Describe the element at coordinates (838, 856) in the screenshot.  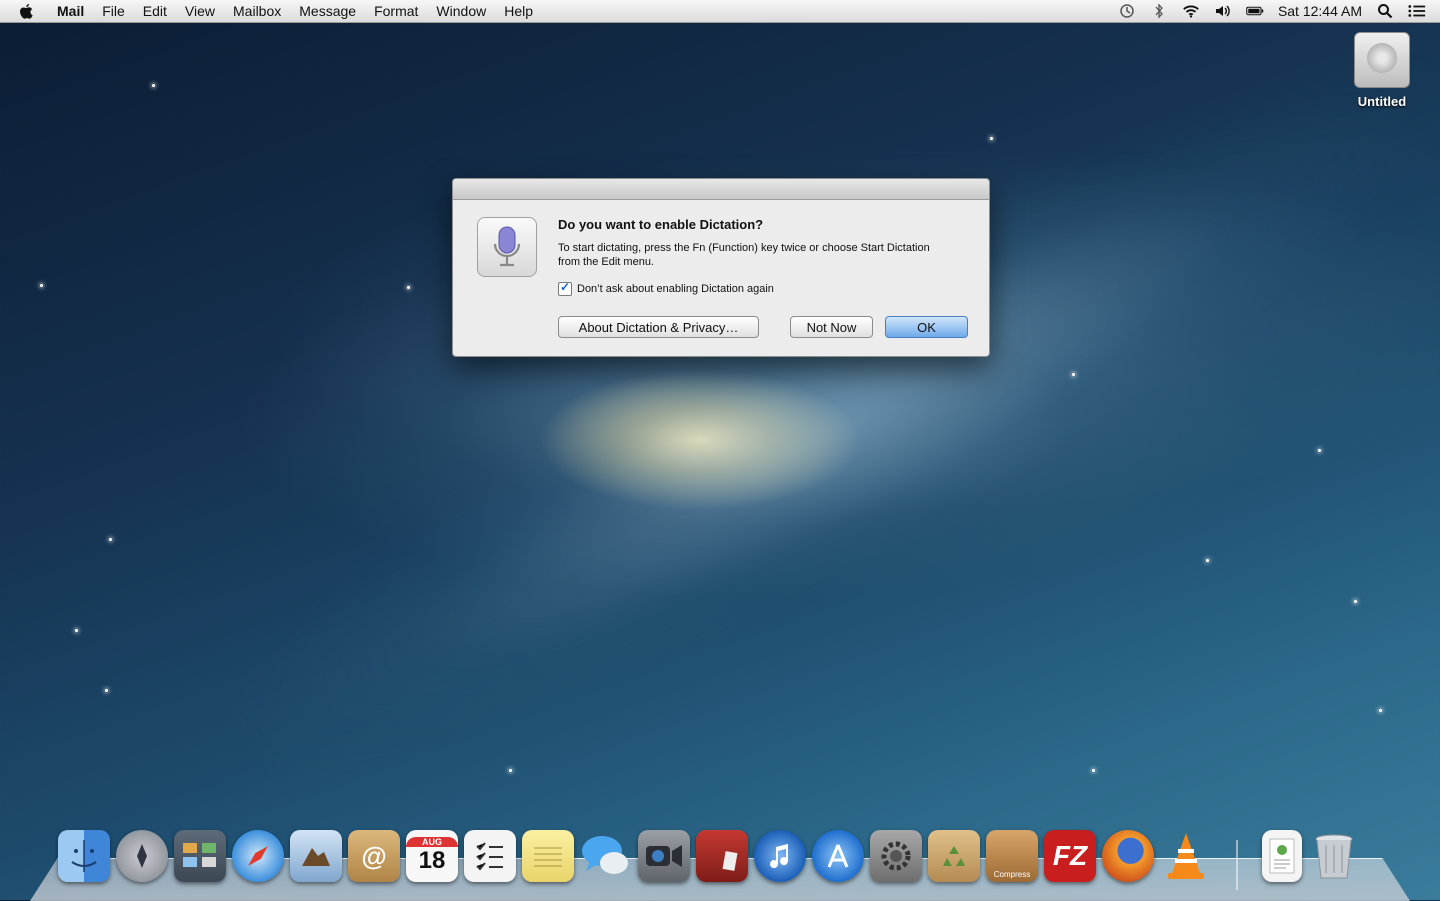
I see `app-store-icon` at that location.